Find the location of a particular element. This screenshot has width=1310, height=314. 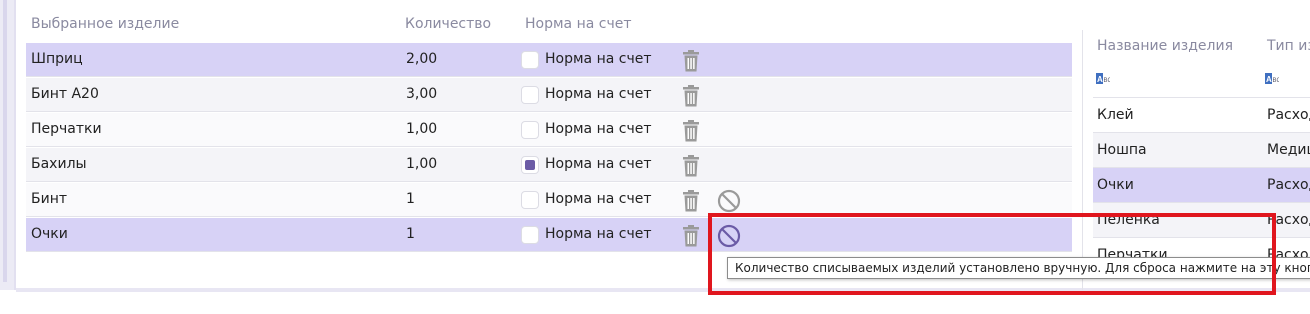

item-name: Бинт is located at coordinates (49, 199).